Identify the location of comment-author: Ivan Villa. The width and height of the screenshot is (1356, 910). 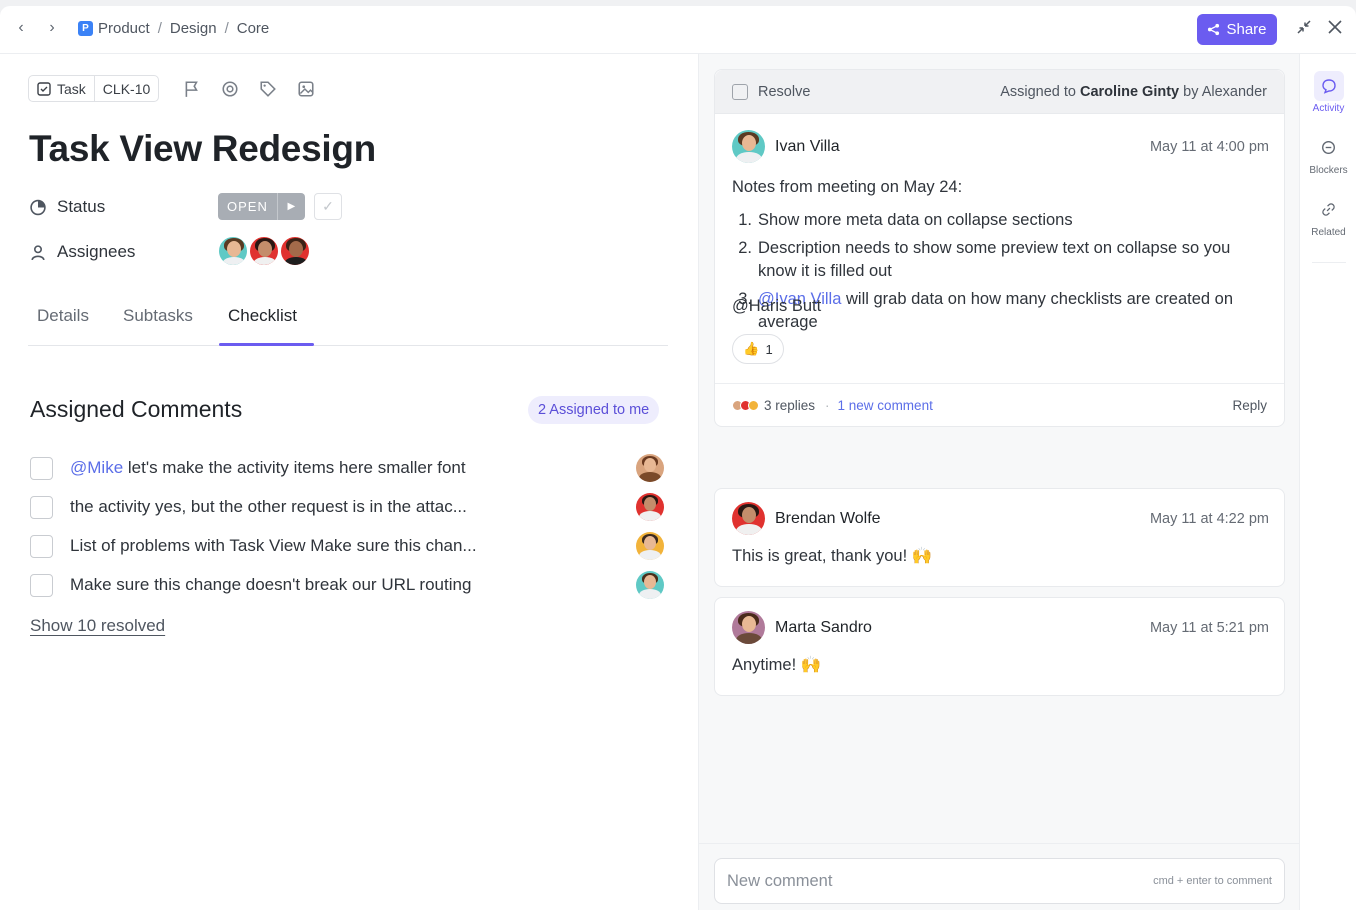
(807, 147).